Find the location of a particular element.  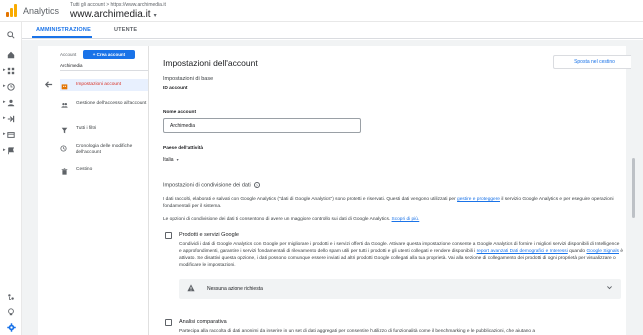

trash-icon is located at coordinates (64, 171).